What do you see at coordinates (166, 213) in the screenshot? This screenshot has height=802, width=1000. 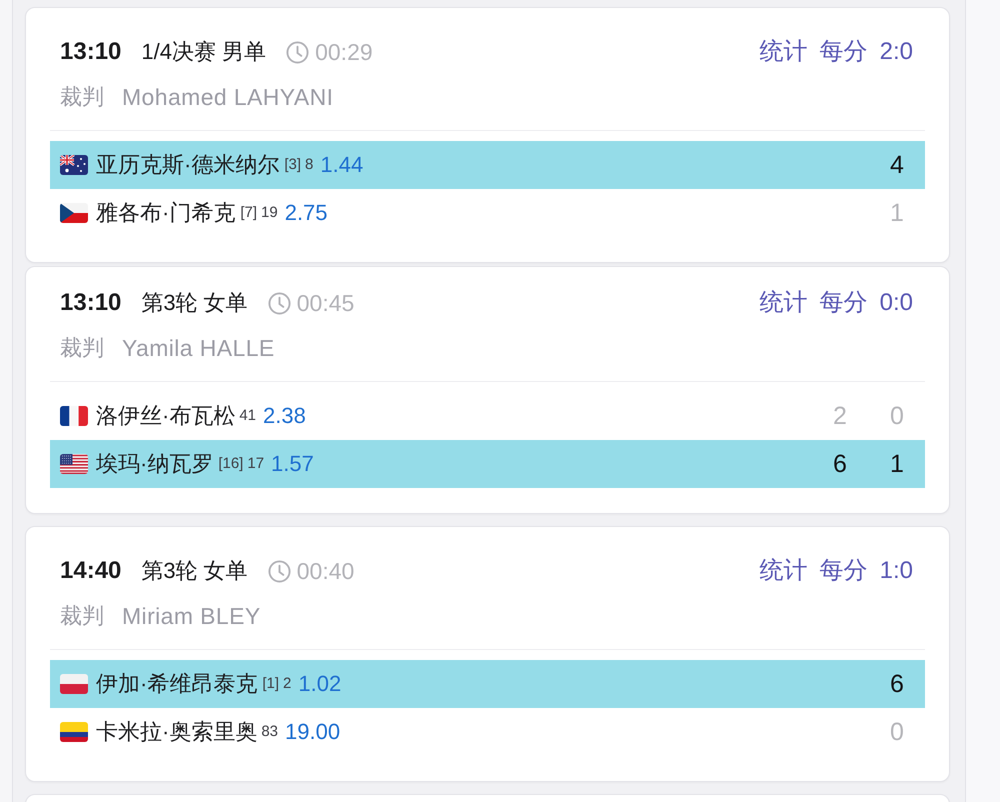 I see `player-name: 雅各布·门希克` at bounding box center [166, 213].